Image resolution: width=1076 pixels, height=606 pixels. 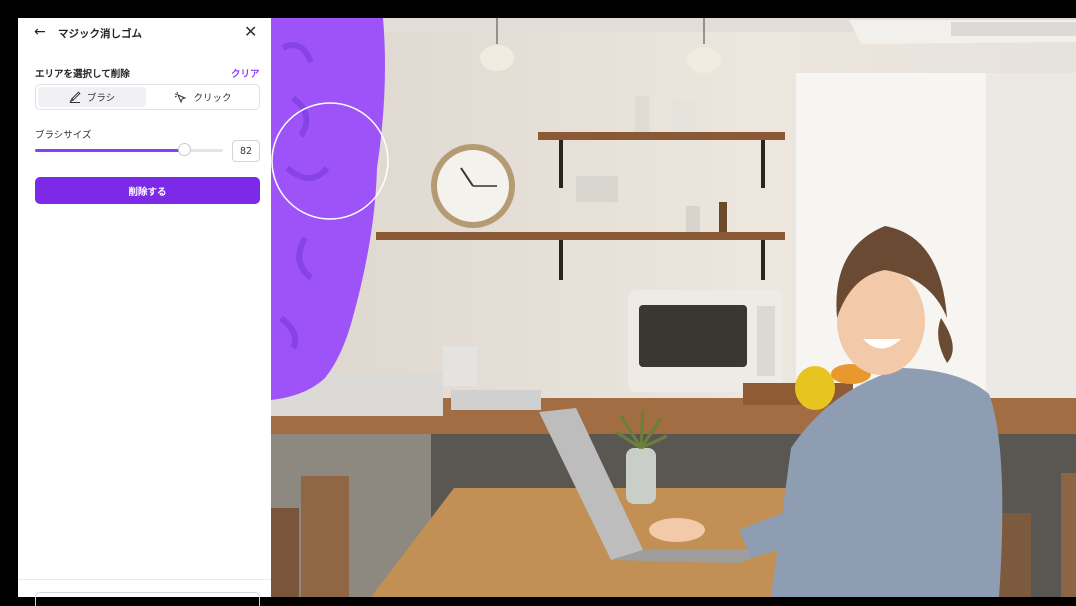 I want to click on slider-thumb, so click(x=185, y=149).